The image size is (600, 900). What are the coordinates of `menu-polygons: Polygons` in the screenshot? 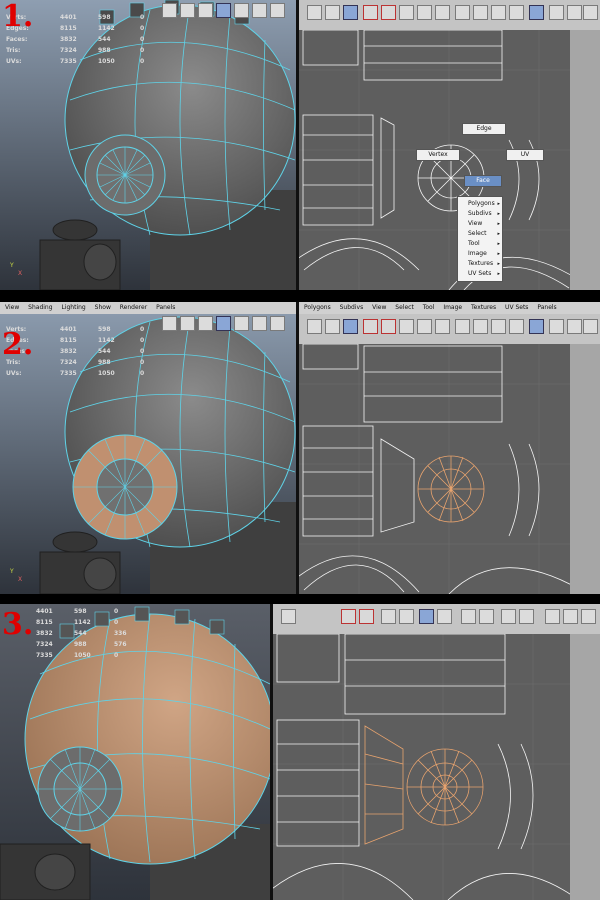 It's located at (317, 307).